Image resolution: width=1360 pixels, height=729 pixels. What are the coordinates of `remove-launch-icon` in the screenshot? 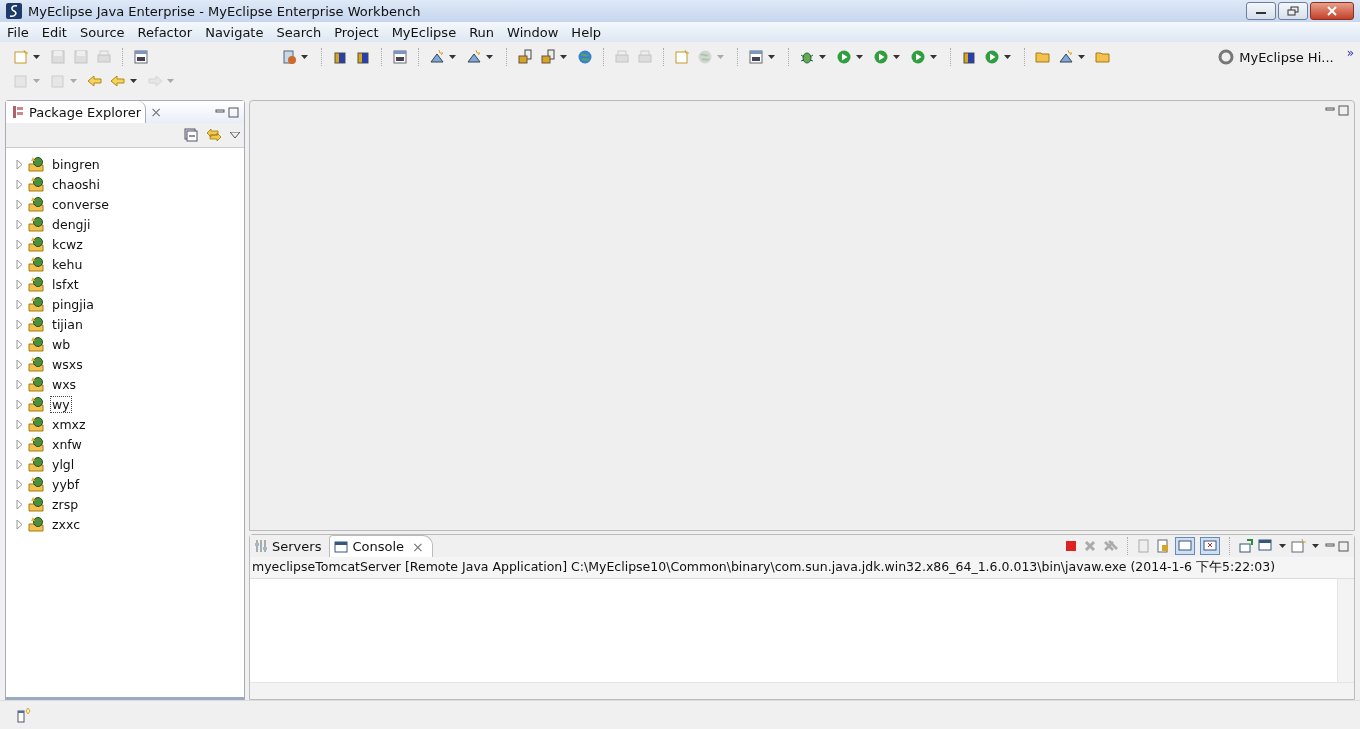 It's located at (1090, 546).